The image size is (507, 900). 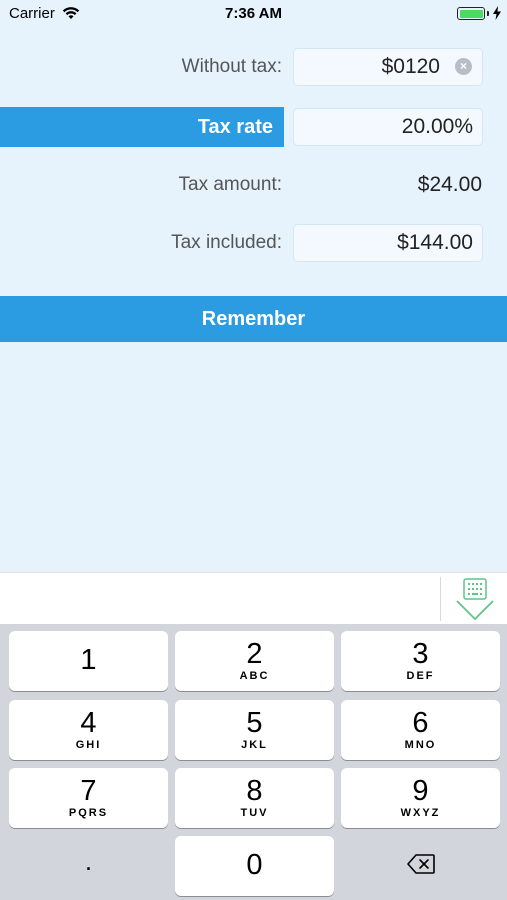 I want to click on key-9: 9 WXYZ, so click(x=420, y=798).